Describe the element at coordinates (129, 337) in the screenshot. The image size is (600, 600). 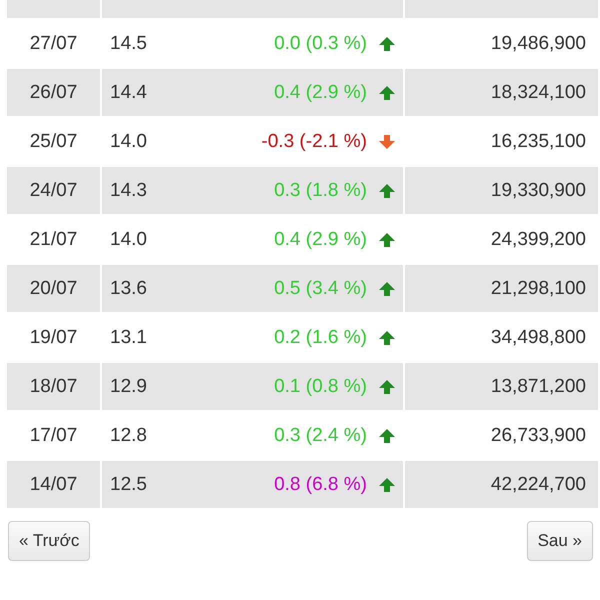
I see `close-price: 13.1` at that location.